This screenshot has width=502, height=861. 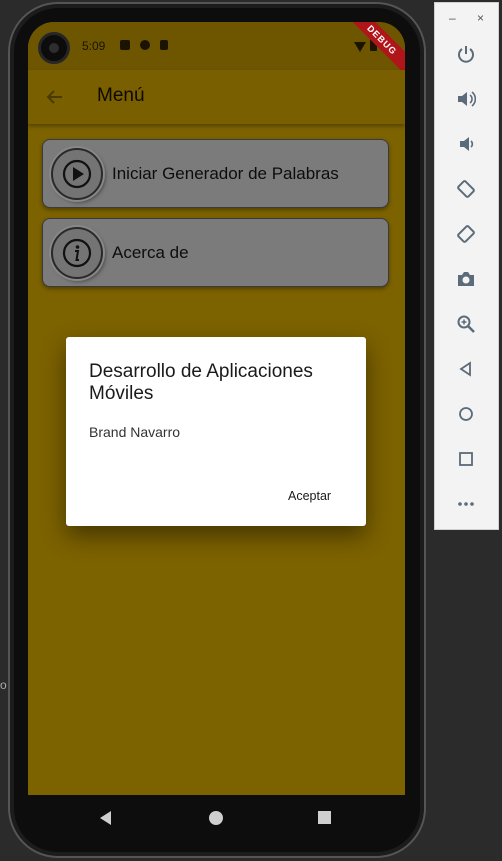 What do you see at coordinates (466, 99) in the screenshot?
I see `volume-up-icon` at bounding box center [466, 99].